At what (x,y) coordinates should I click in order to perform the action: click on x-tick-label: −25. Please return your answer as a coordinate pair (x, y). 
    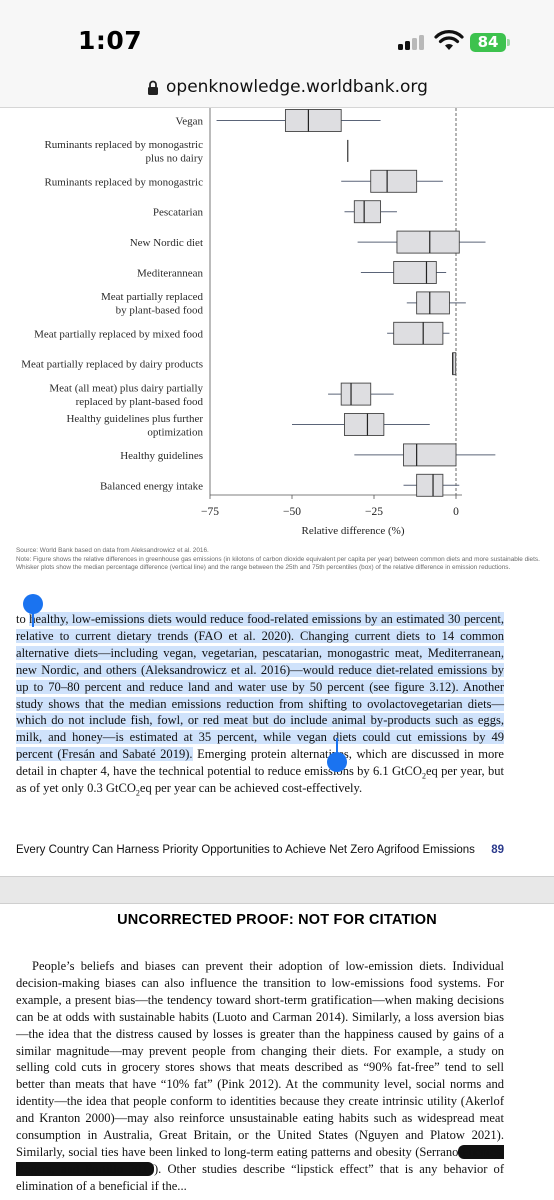
    Looking at the image, I should click on (374, 512).